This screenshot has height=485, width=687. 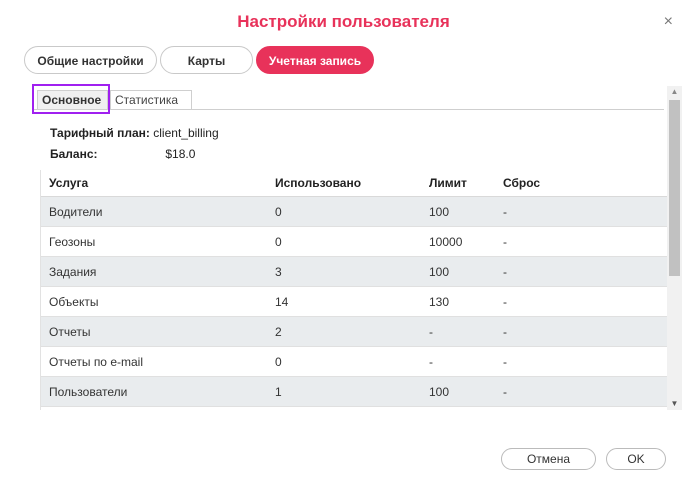 I want to click on table-header-row: Услуга Использовано Лимит Сброс, so click(x=354, y=183).